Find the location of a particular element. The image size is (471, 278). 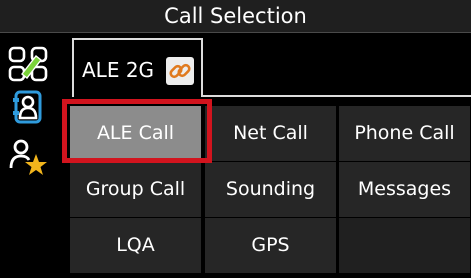

tab-label: ALE 2G is located at coordinates (118, 70).